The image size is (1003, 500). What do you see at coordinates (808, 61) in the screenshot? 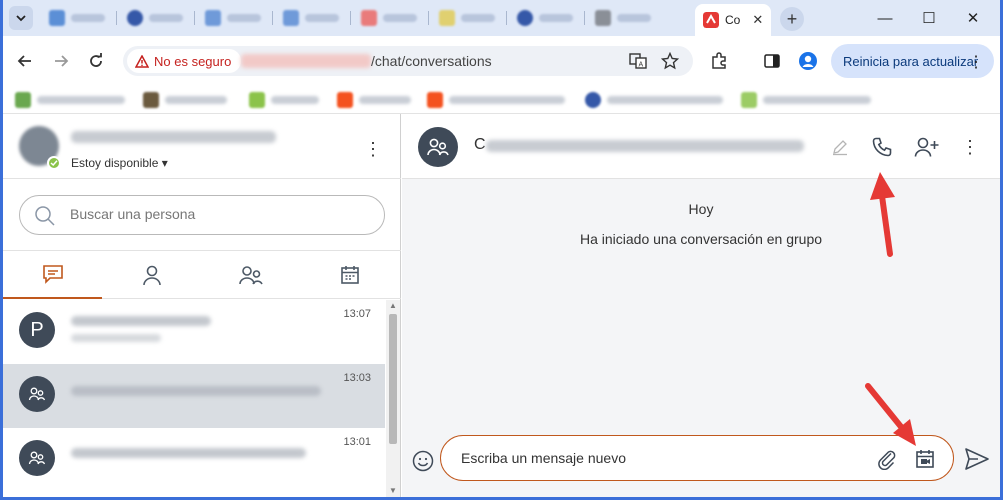
I see `profile-avatar-icon` at bounding box center [808, 61].